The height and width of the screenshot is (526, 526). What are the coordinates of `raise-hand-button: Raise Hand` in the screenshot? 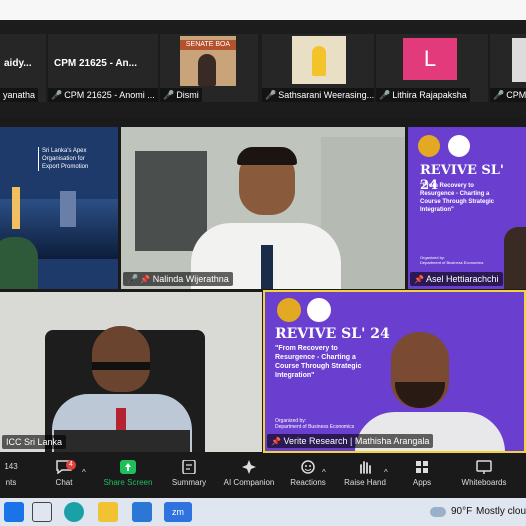 It's located at (365, 473).